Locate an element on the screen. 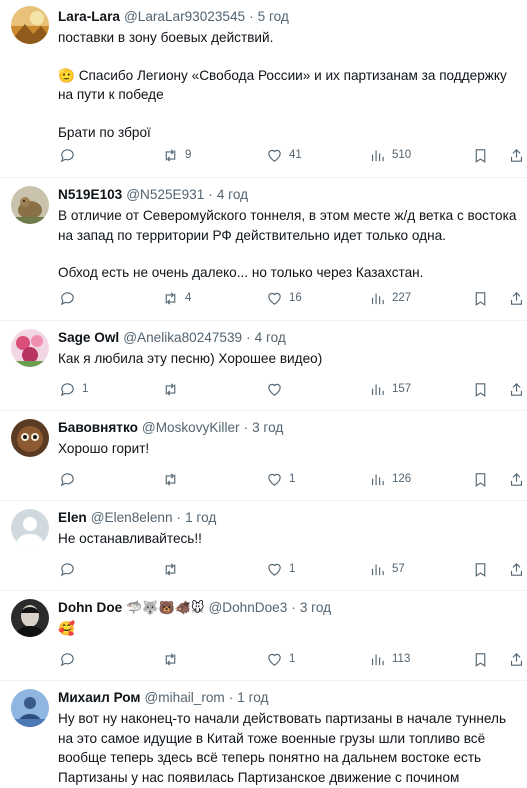  reply-count: 1 is located at coordinates (85, 389).